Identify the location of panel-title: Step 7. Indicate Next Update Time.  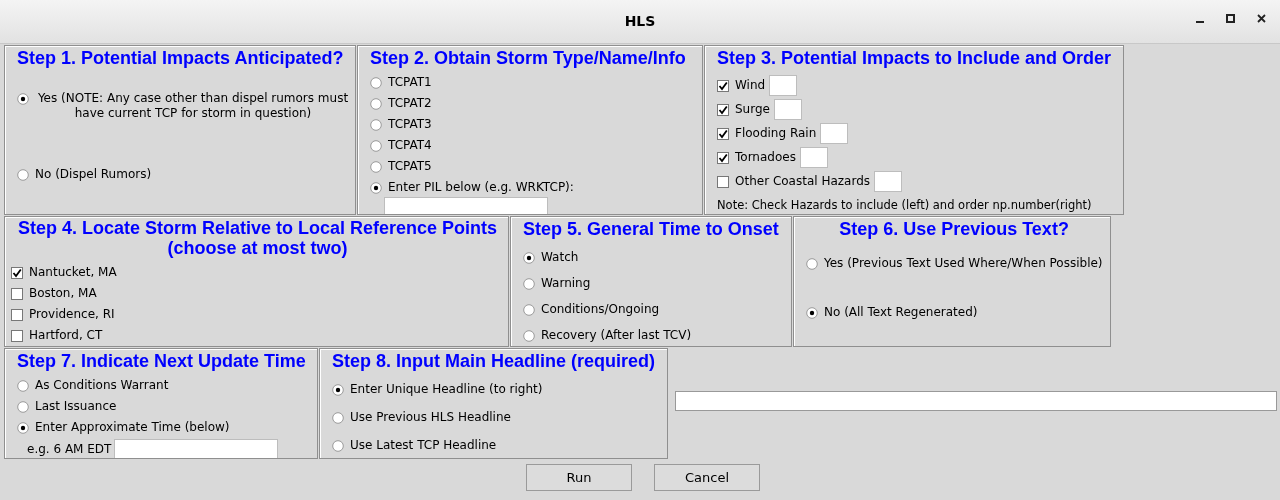
(162, 361).